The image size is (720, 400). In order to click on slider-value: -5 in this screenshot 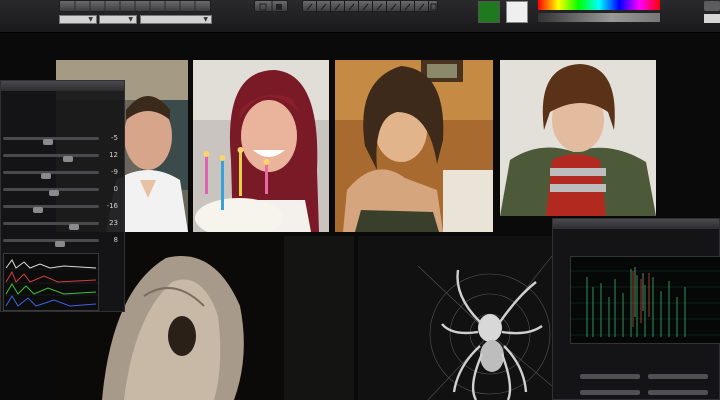, I will do `click(114, 138)`.